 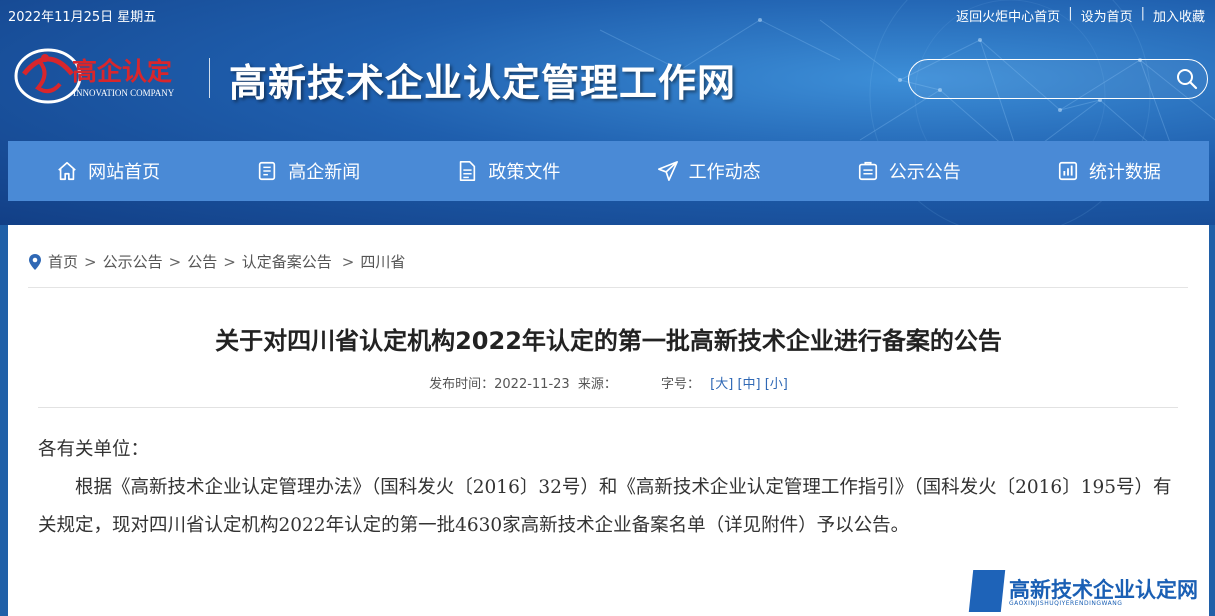 What do you see at coordinates (382, 261) in the screenshot?
I see `breadcrumb-sichuan: 四川省` at bounding box center [382, 261].